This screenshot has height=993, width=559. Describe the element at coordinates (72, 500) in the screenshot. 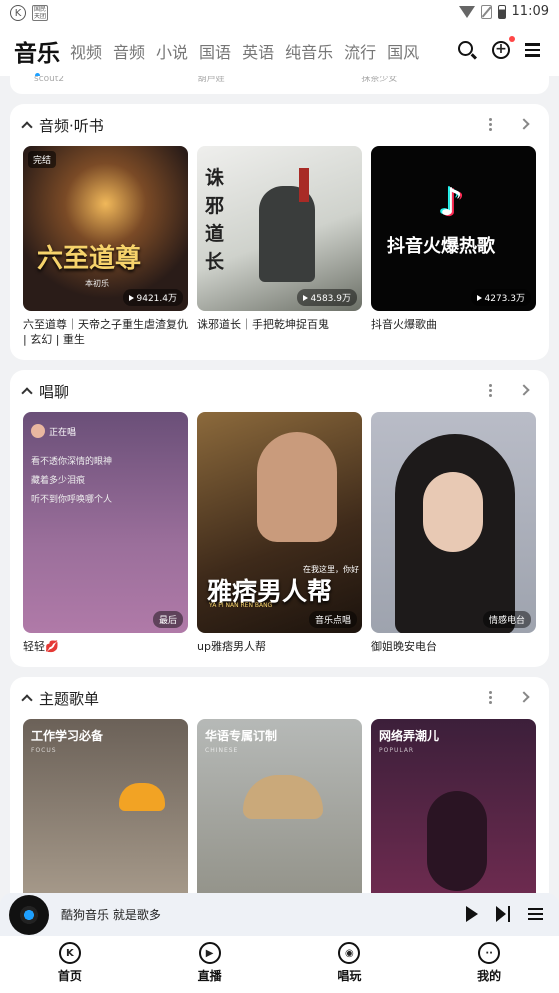

I see `lyric-line: 听不到你呼唤哪个人` at that location.